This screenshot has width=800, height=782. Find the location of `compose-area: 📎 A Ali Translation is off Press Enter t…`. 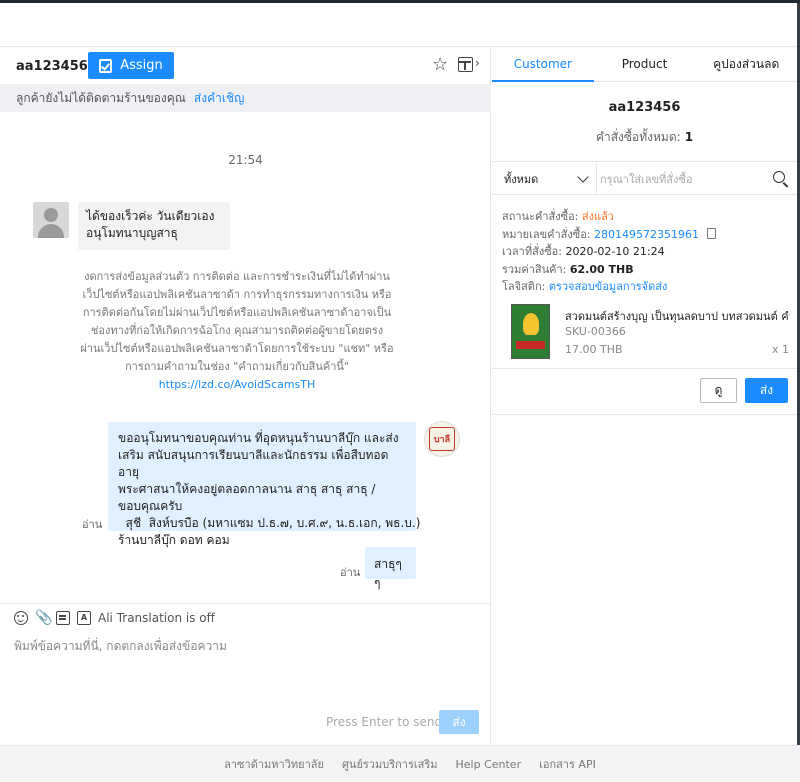

compose-area: 📎 A Ali Translation is off Press Enter t… is located at coordinates (245, 674).